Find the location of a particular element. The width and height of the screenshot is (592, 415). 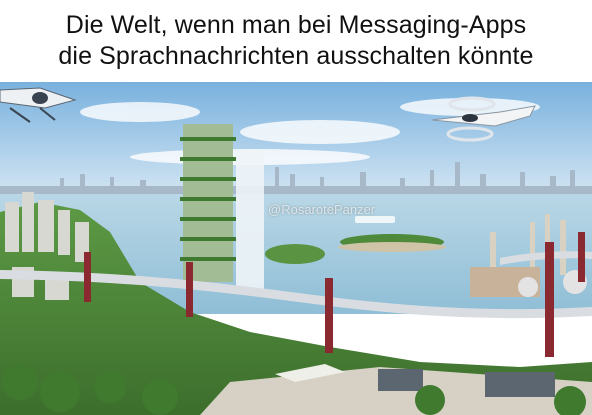

island-shore is located at coordinates (392, 247).